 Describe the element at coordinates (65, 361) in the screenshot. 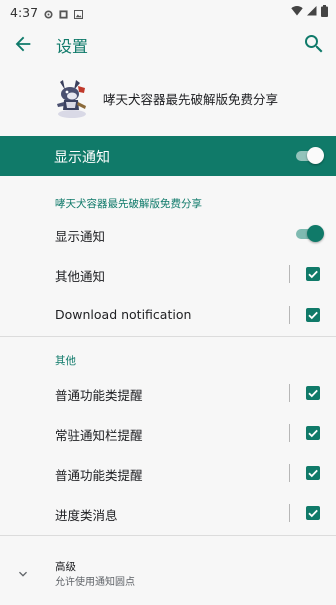

I see `section-header-other: 其他` at that location.